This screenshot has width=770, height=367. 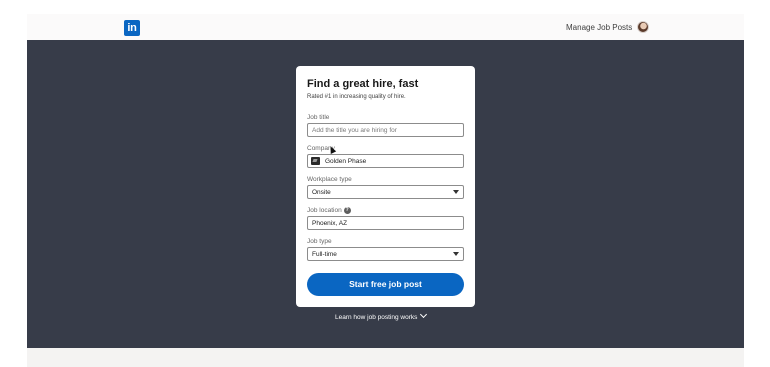 What do you see at coordinates (385, 192) in the screenshot?
I see `workplace-type-select: Onsite` at bounding box center [385, 192].